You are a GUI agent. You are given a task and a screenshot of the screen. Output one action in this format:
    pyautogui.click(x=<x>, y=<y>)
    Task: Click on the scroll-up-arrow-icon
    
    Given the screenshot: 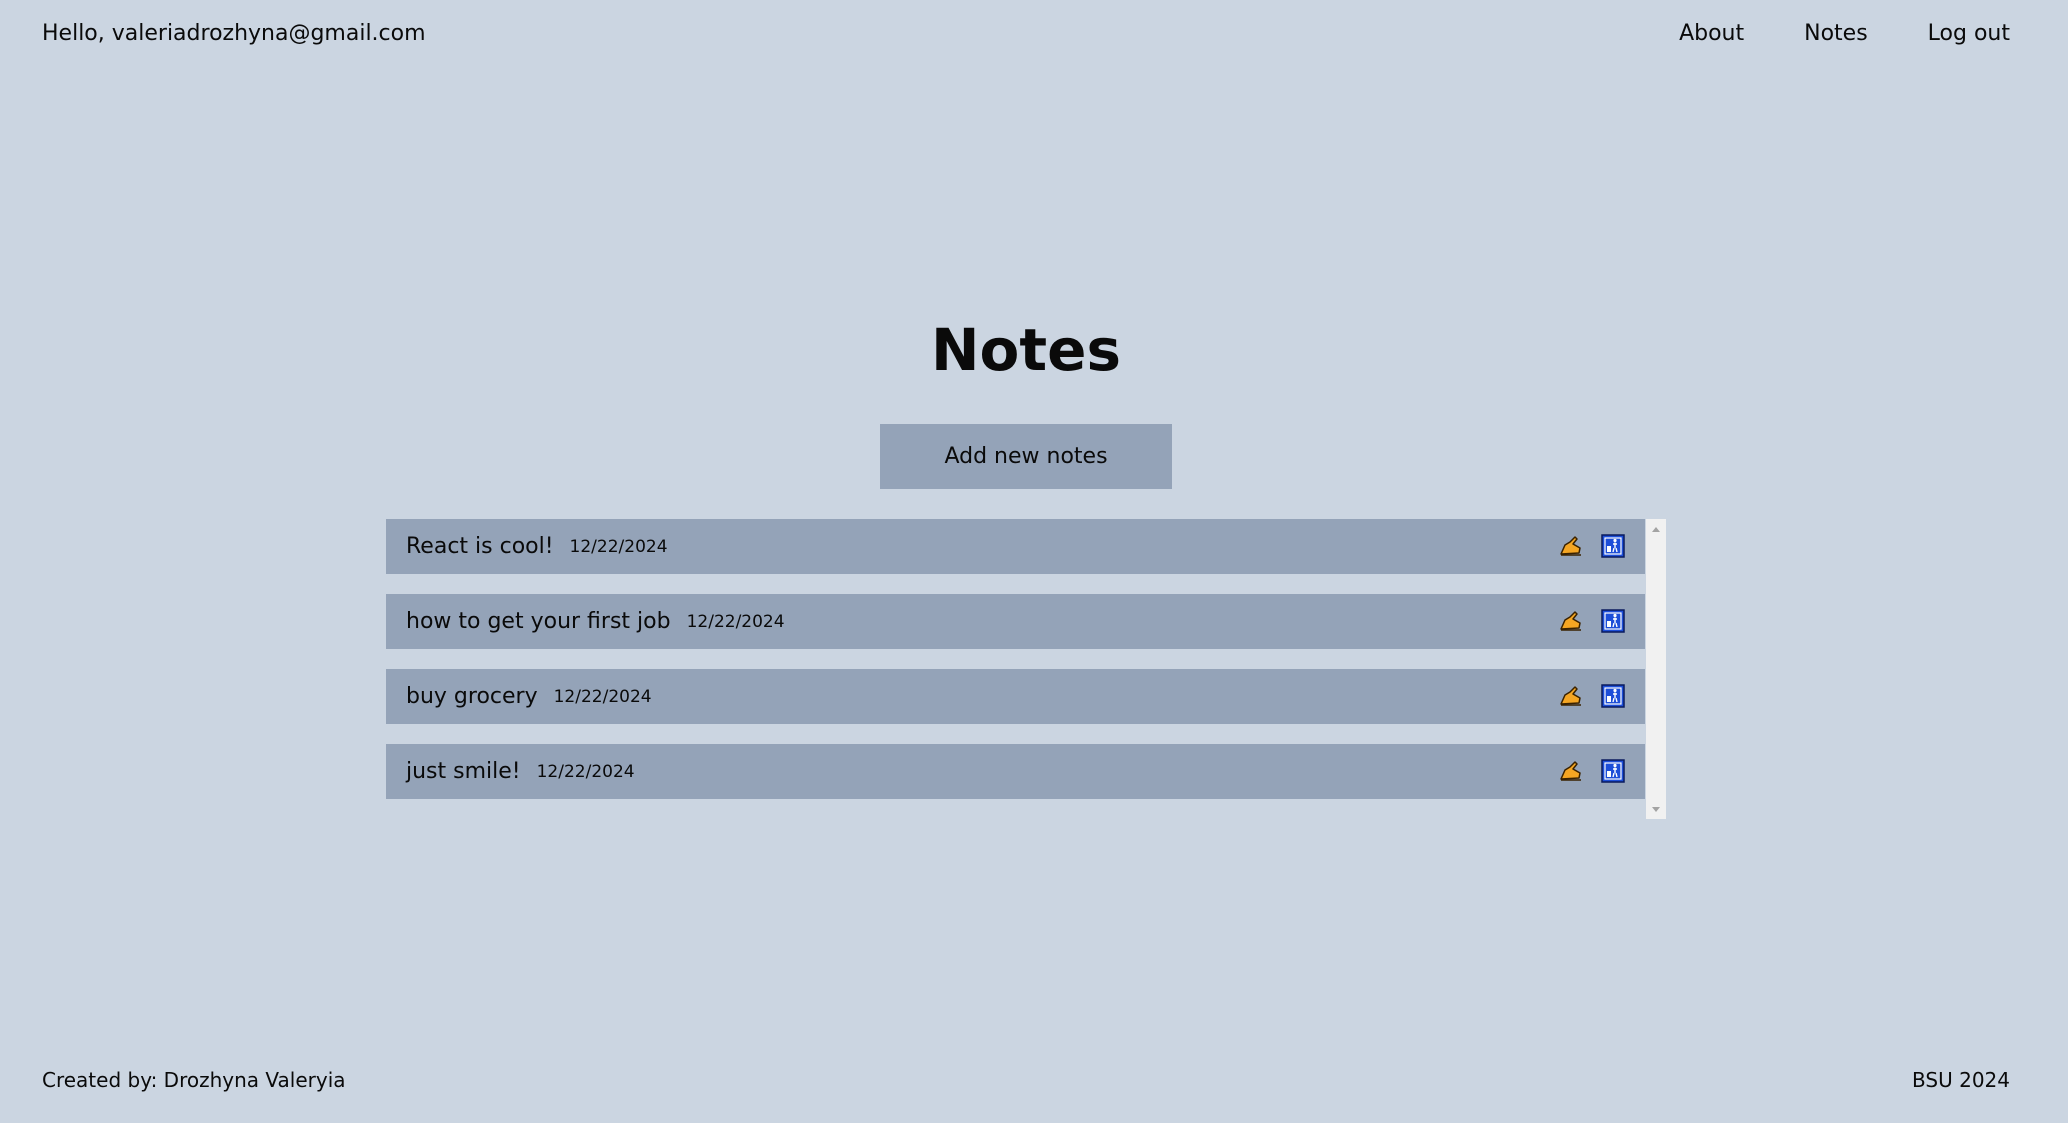 What is the action you would take?
    pyautogui.click(x=1656, y=529)
    